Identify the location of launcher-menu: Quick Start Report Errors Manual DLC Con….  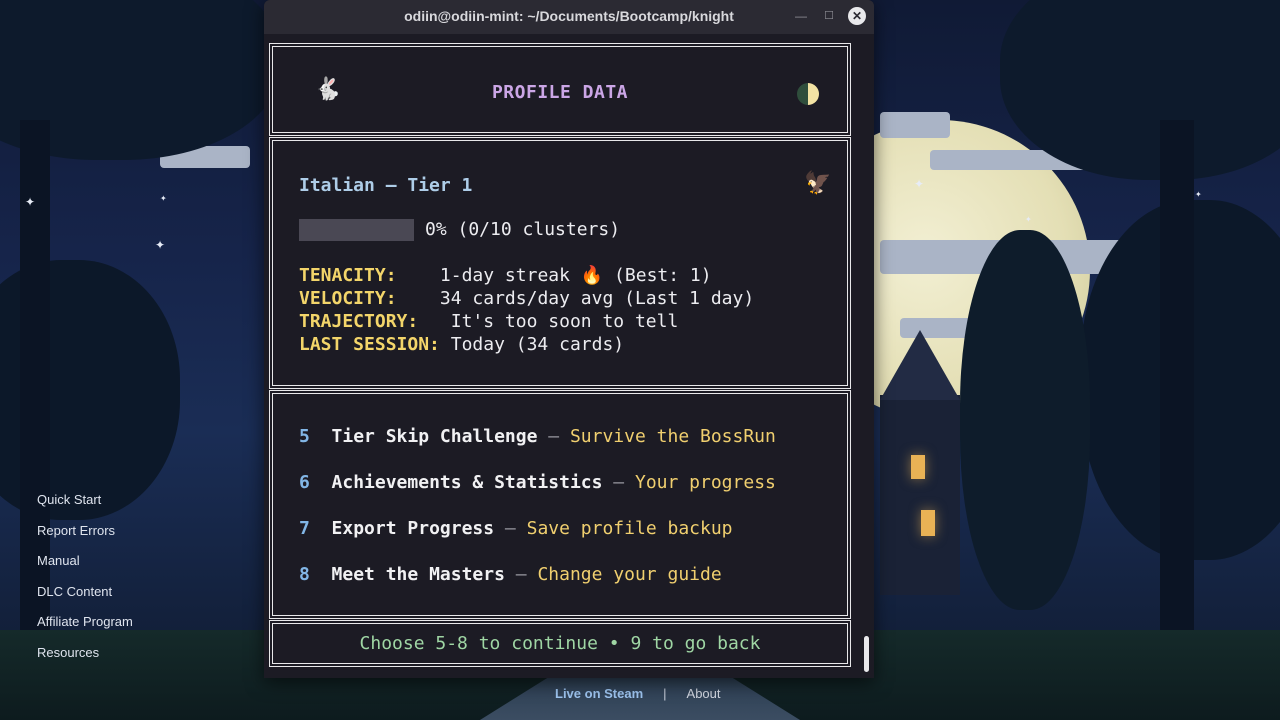
(85, 581).